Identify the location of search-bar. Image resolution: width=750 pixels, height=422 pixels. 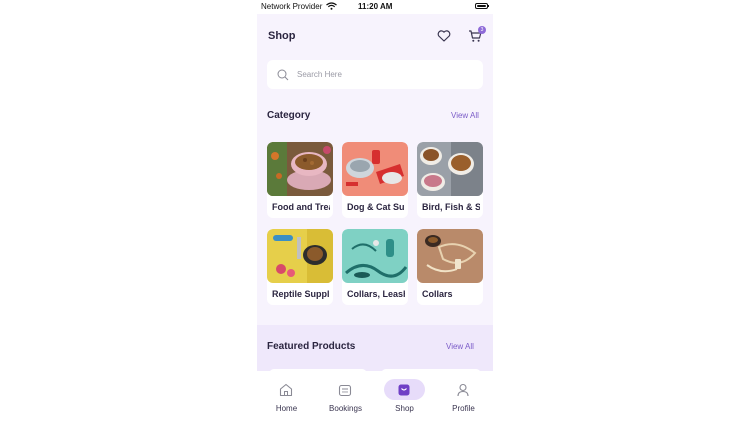
(375, 74).